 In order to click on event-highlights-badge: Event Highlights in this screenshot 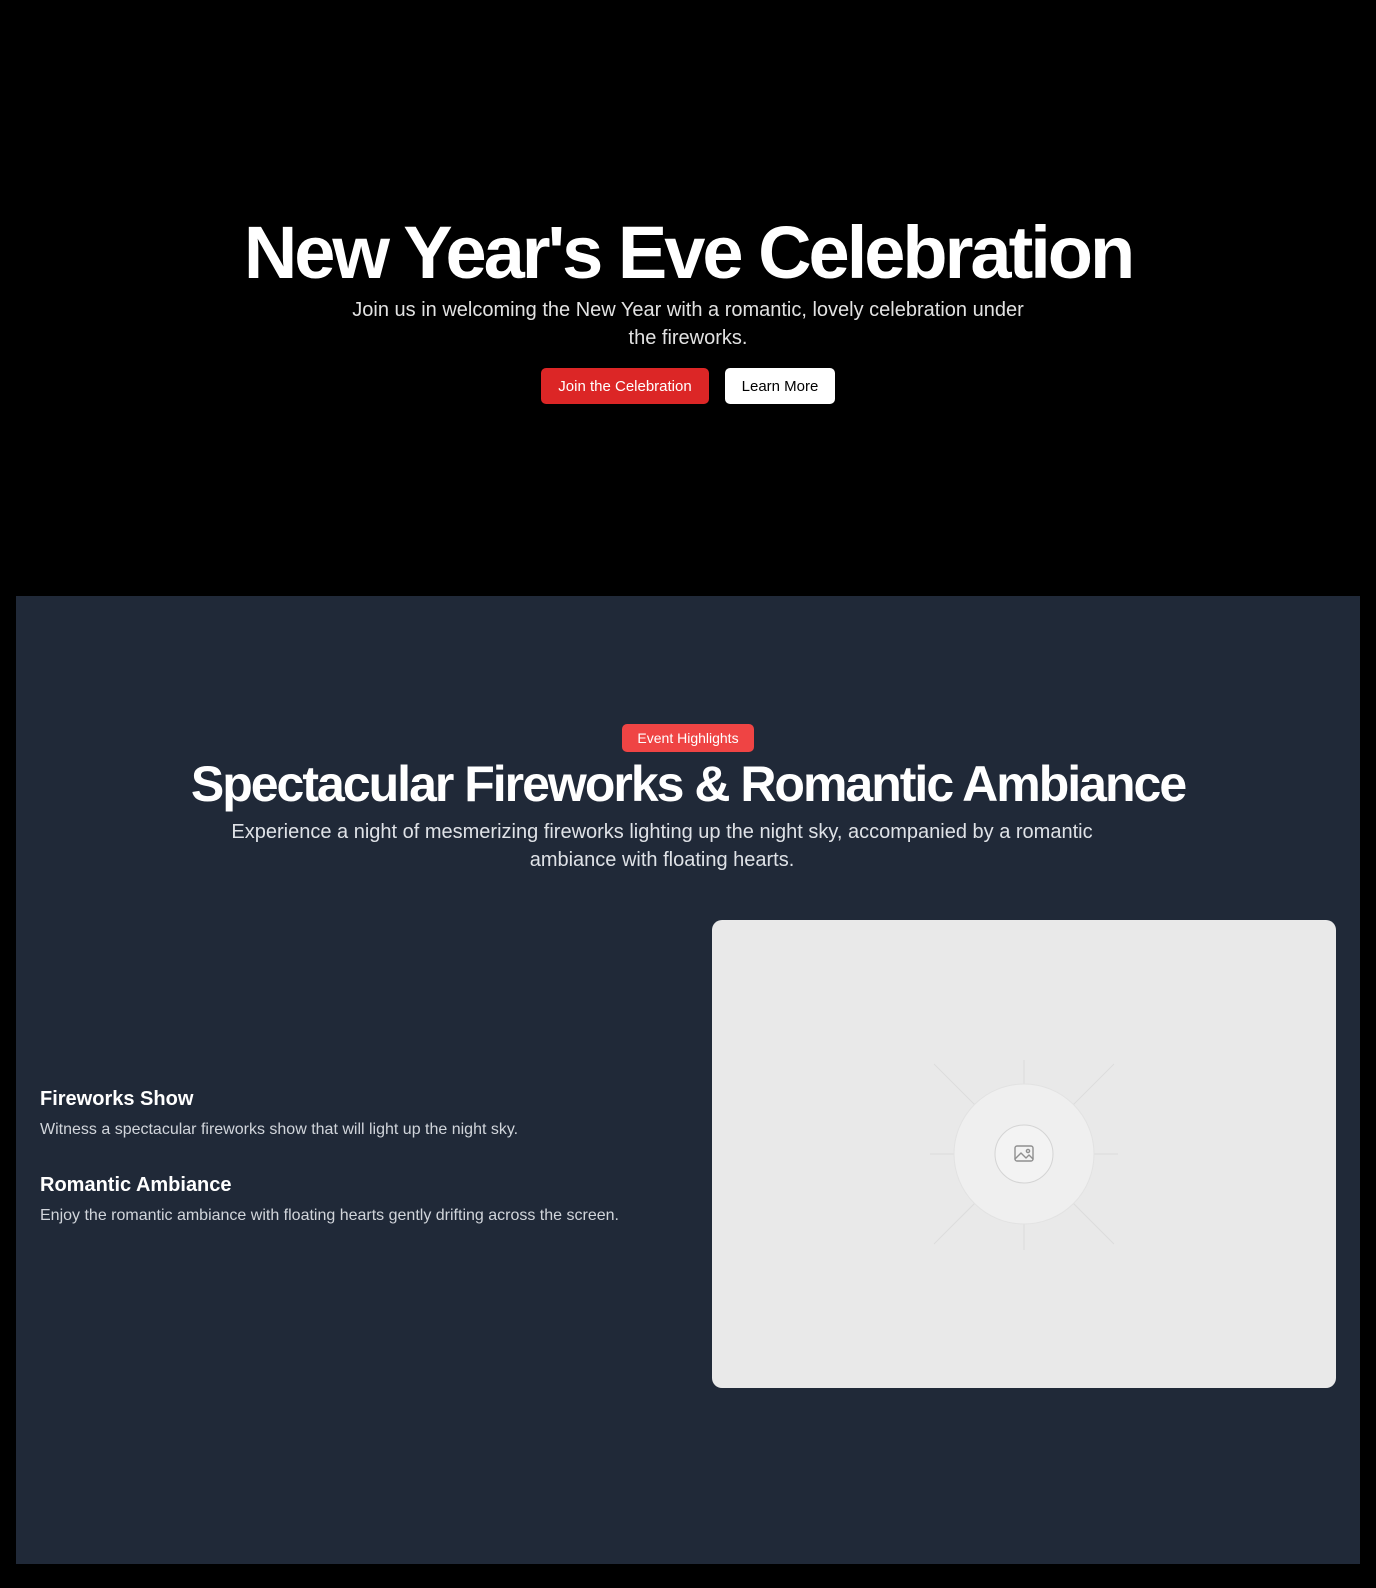, I will do `click(688, 738)`.